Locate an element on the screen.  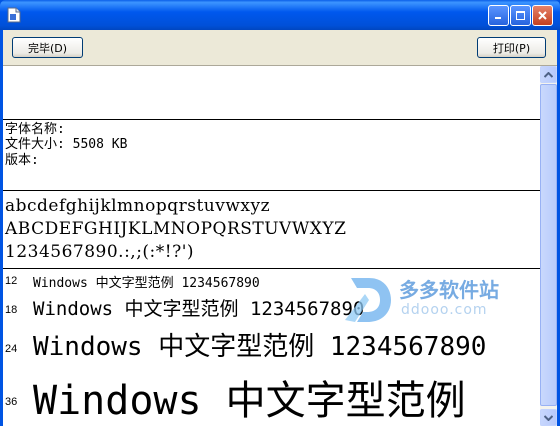
size-label: 12 is located at coordinates (11, 281).